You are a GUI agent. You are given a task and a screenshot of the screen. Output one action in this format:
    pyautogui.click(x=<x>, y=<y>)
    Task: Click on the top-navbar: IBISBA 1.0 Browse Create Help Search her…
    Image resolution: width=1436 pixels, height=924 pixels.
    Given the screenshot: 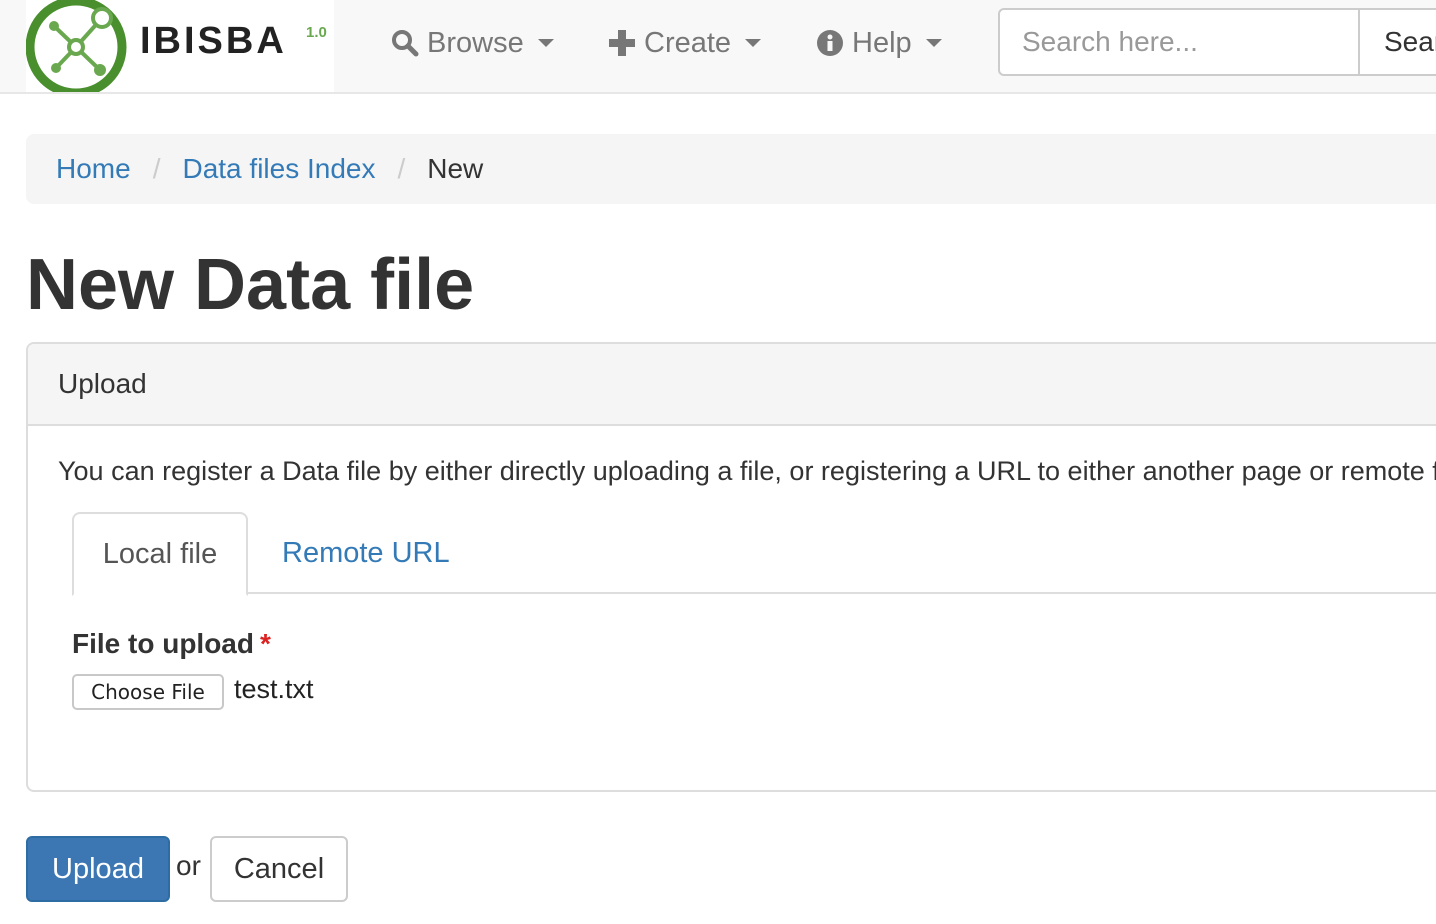 What is the action you would take?
    pyautogui.click(x=718, y=47)
    